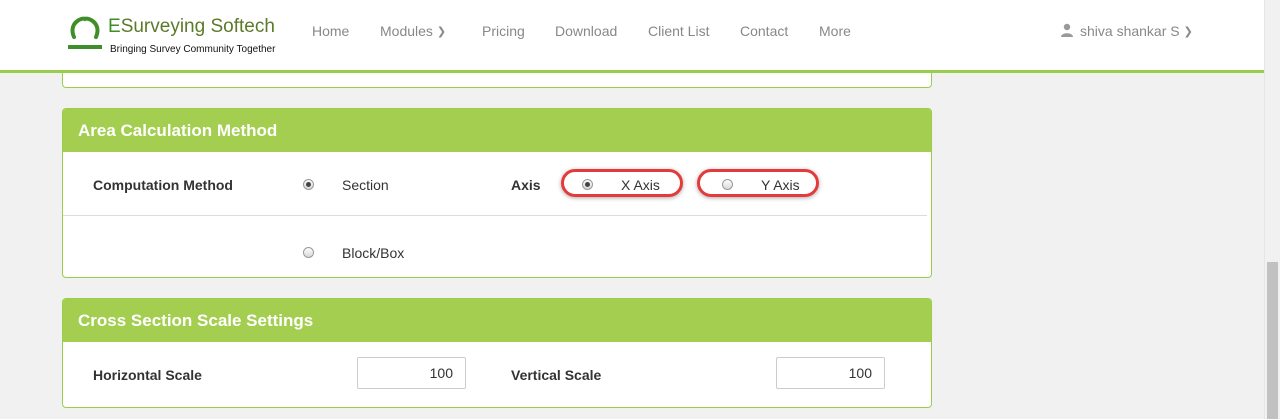  What do you see at coordinates (586, 31) in the screenshot?
I see `nav-download: Download` at bounding box center [586, 31].